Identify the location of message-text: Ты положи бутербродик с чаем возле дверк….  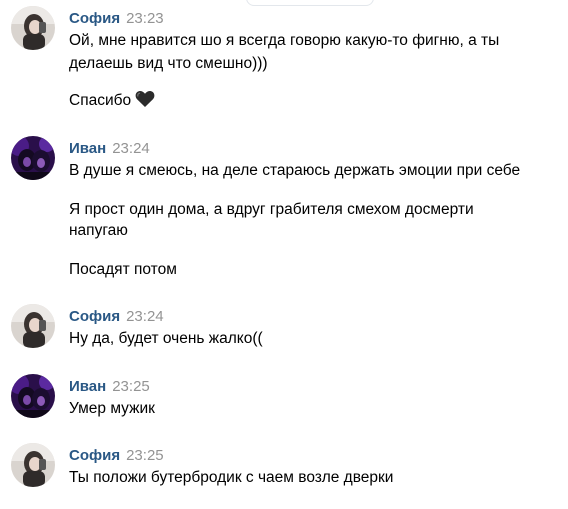
(231, 477).